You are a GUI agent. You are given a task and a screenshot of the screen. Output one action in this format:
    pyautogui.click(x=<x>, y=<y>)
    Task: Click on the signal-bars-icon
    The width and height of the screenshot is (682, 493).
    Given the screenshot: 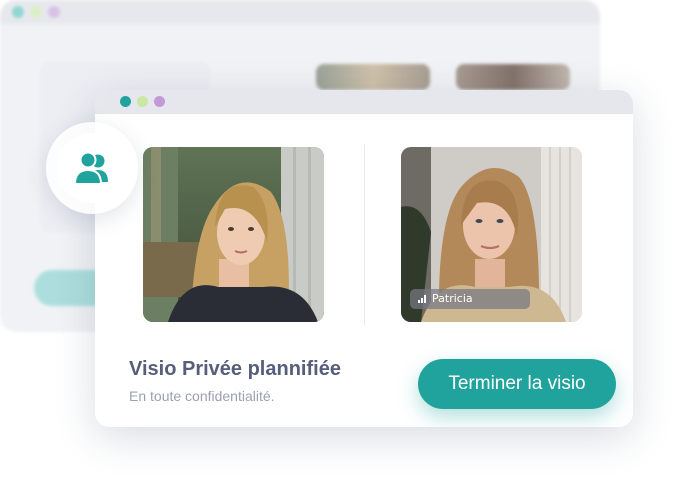 What is the action you would take?
    pyautogui.click(x=422, y=299)
    